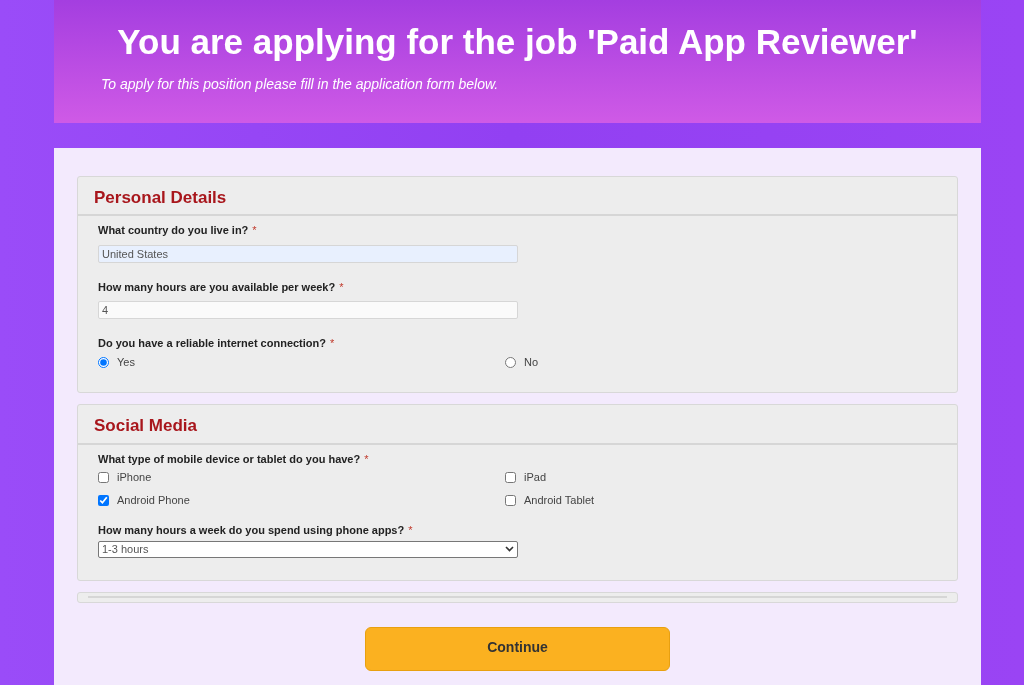 Image resolution: width=1024 pixels, height=685 pixels. What do you see at coordinates (509, 549) in the screenshot?
I see `chevron-down-icon` at bounding box center [509, 549].